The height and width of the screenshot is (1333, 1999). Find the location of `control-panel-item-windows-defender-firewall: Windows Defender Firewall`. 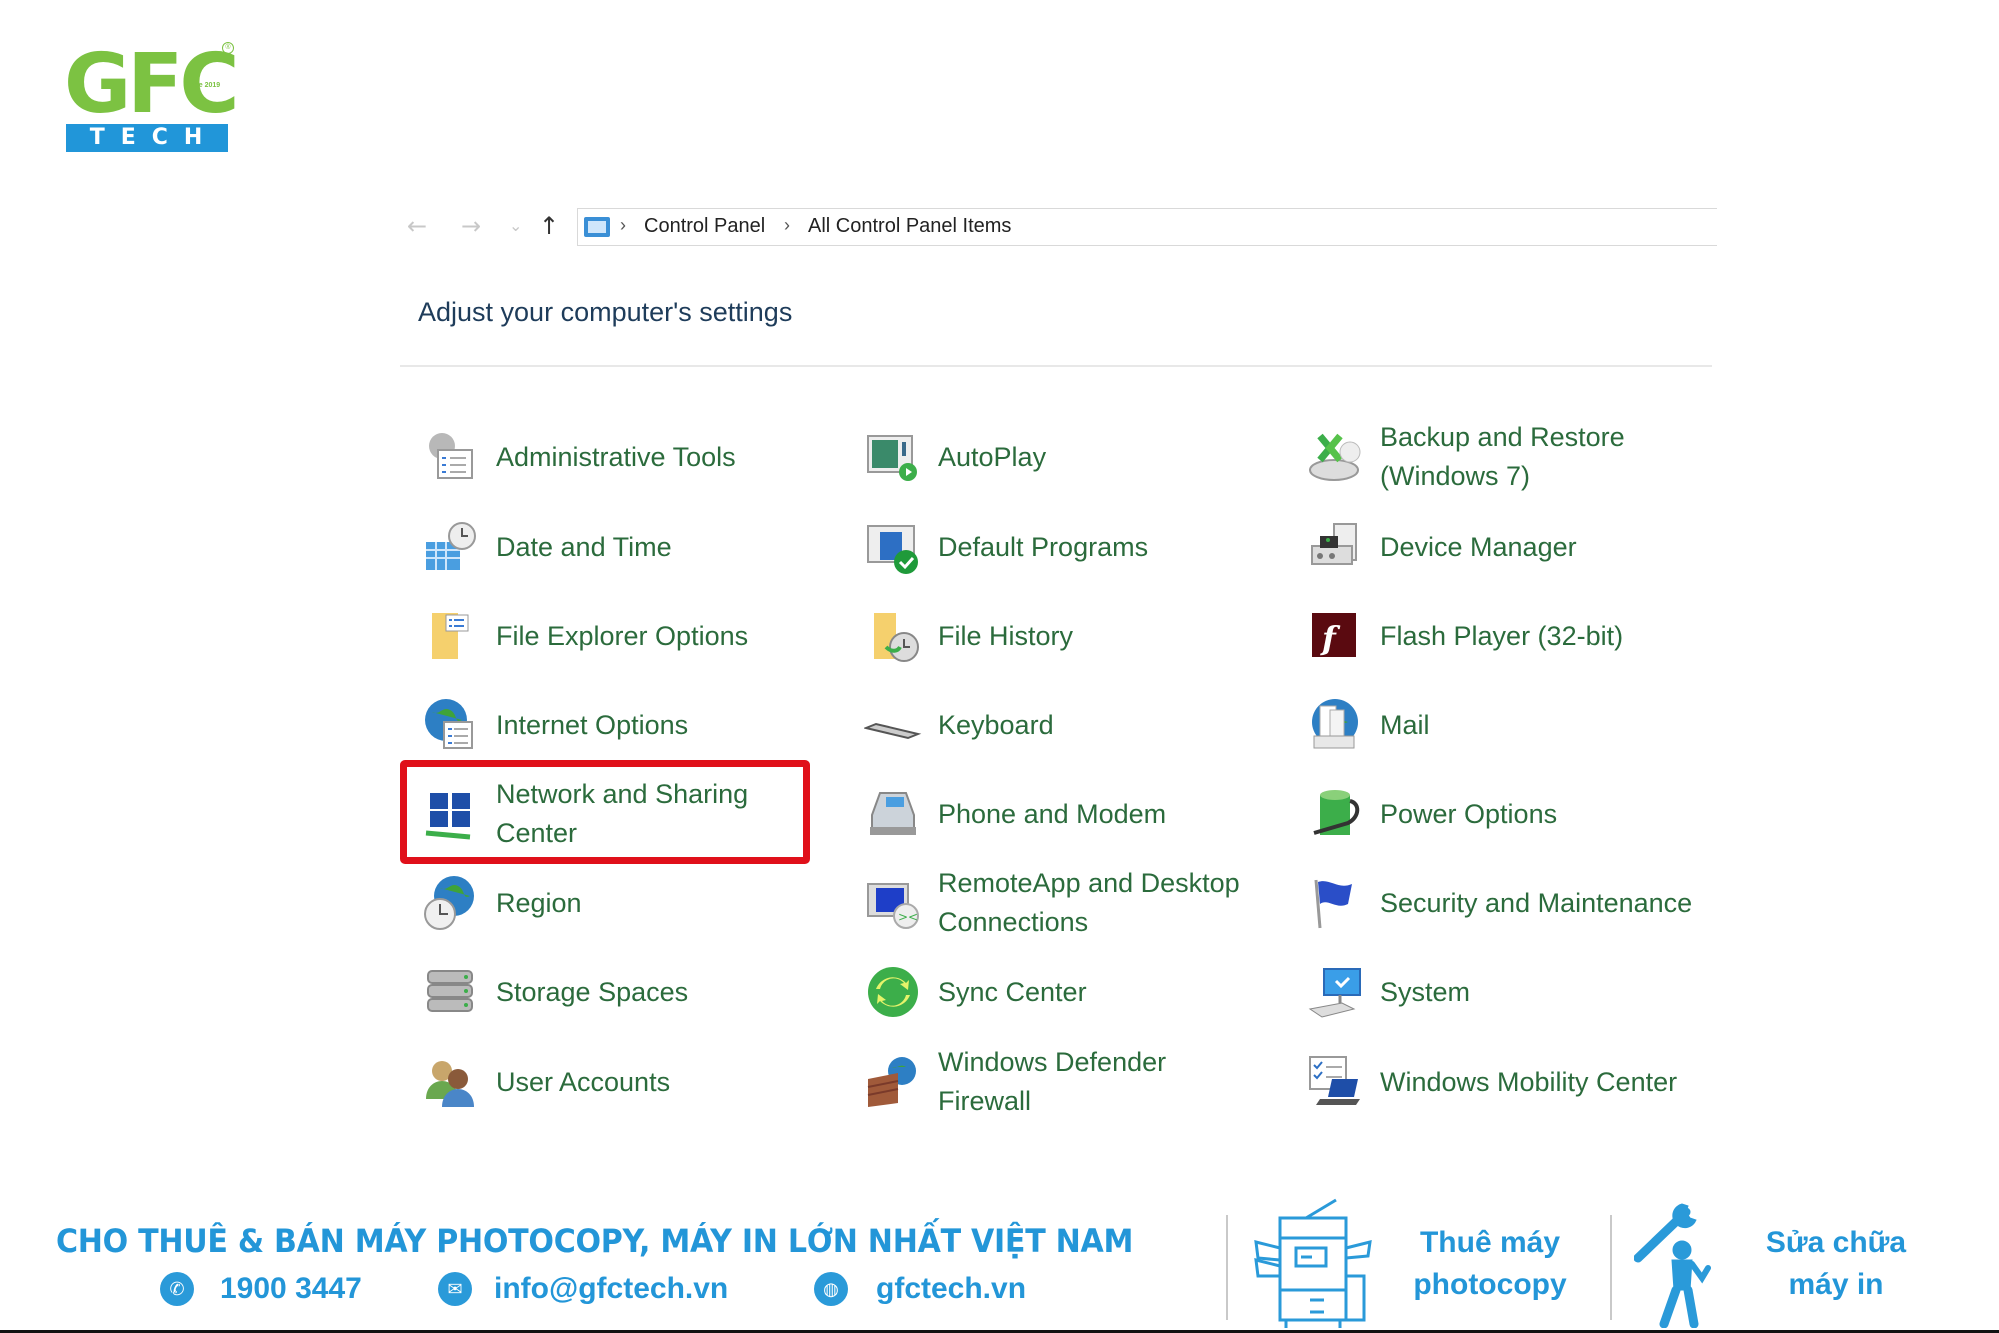

control-panel-item-windows-defender-firewall: Windows Defender Firewall is located at coordinates (1074, 1082).